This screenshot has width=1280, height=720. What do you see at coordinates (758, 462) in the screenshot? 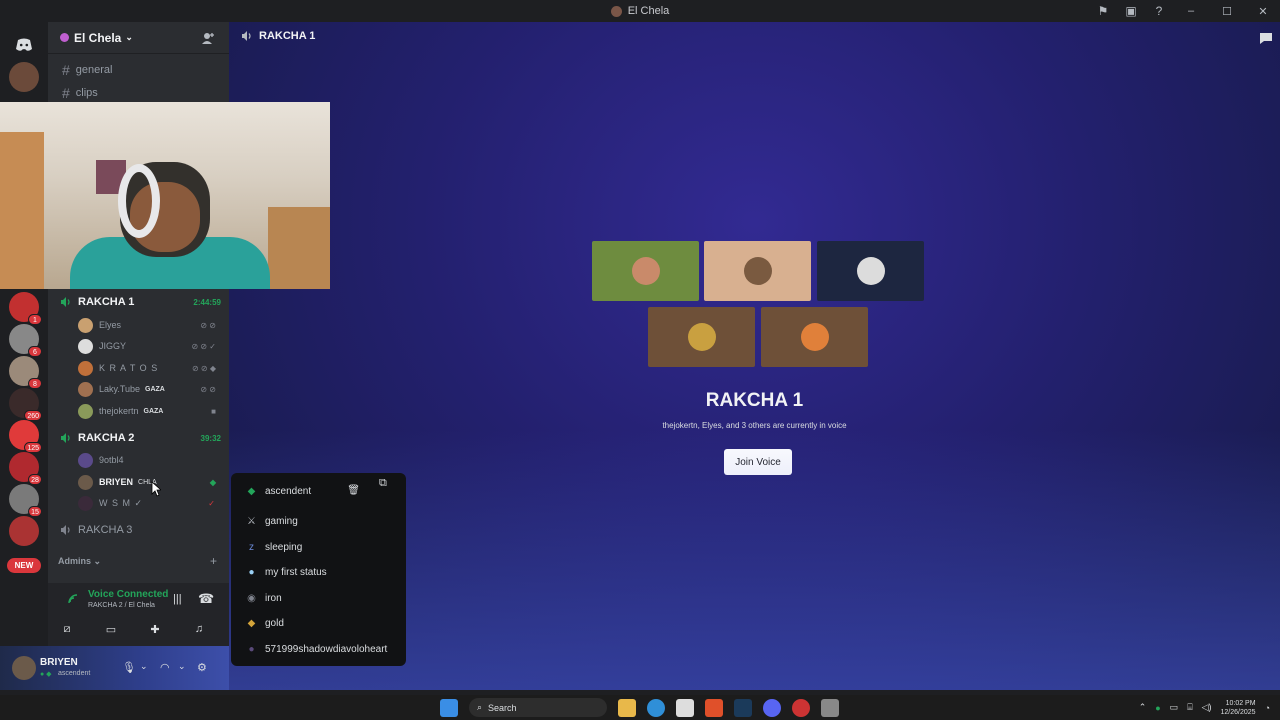
I see `join-voice-button: Join Voice` at bounding box center [758, 462].